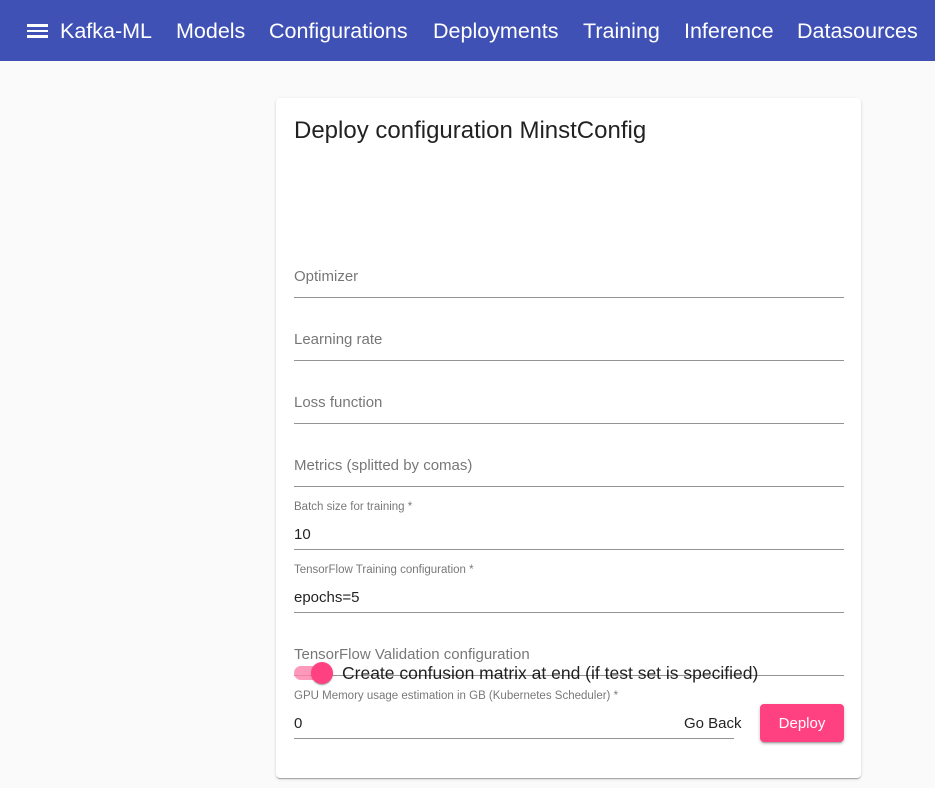 The width and height of the screenshot is (935, 788). I want to click on metrics-underline, so click(569, 486).